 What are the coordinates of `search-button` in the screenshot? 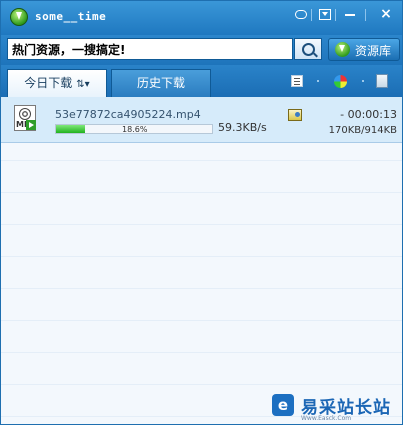 It's located at (308, 49).